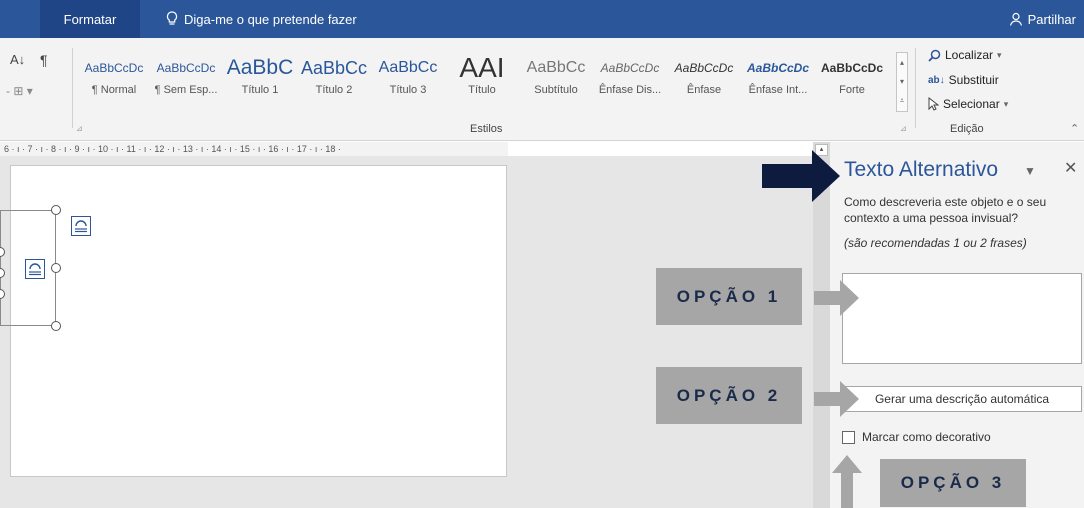  What do you see at coordinates (81, 226) in the screenshot?
I see `layout-options-icon` at bounding box center [81, 226].